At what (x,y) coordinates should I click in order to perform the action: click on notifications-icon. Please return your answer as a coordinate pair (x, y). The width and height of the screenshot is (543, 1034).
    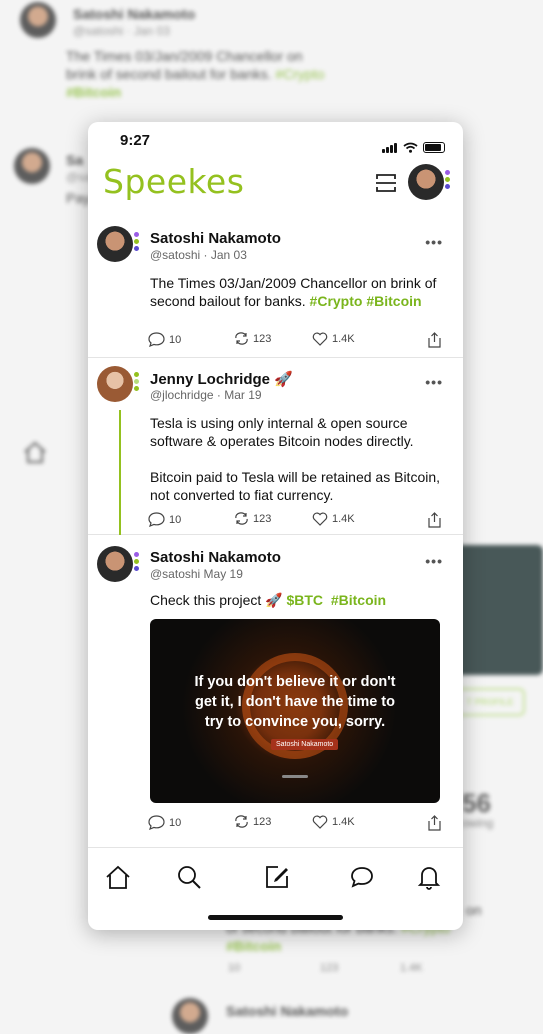
    Looking at the image, I should click on (429, 877).